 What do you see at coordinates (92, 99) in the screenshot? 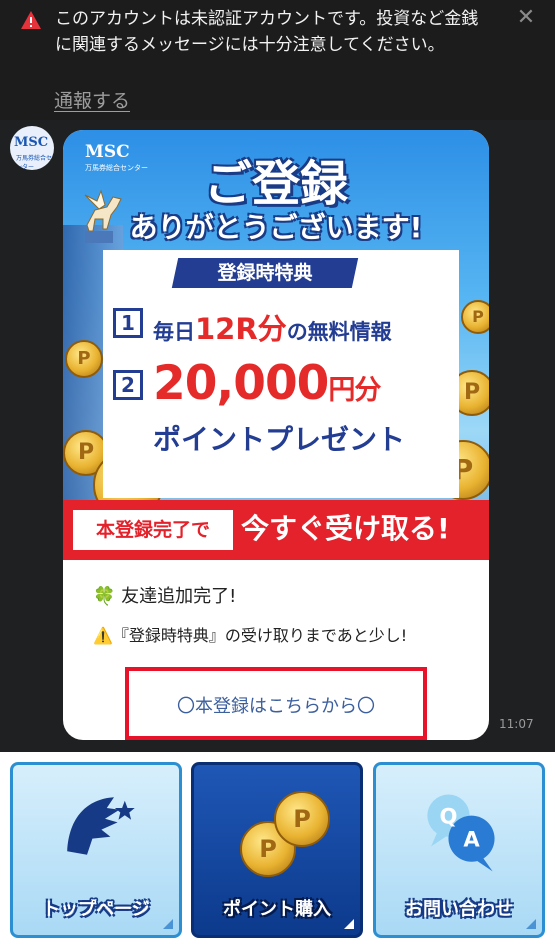
I see `report-link: 通報する` at bounding box center [92, 99].